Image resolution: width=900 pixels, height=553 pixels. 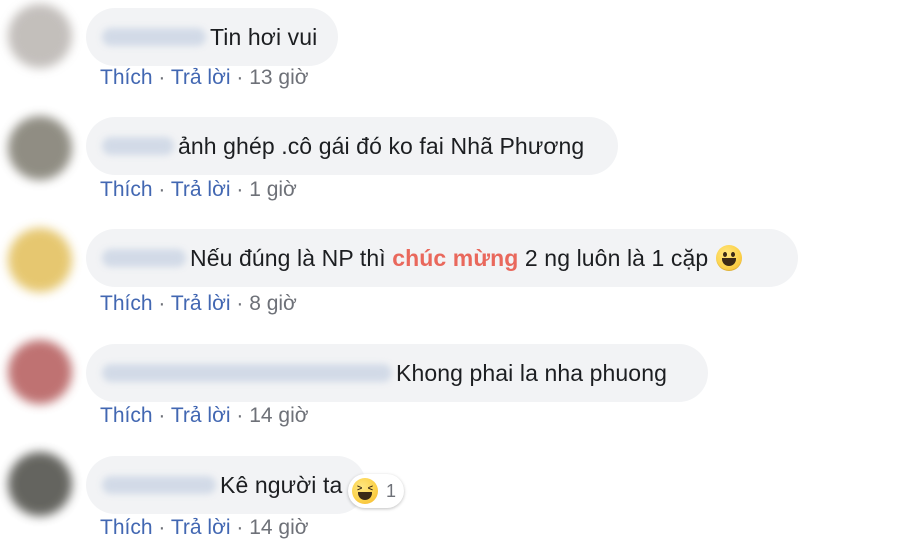 What do you see at coordinates (278, 77) in the screenshot?
I see `timestamp: 13 giờ` at bounding box center [278, 77].